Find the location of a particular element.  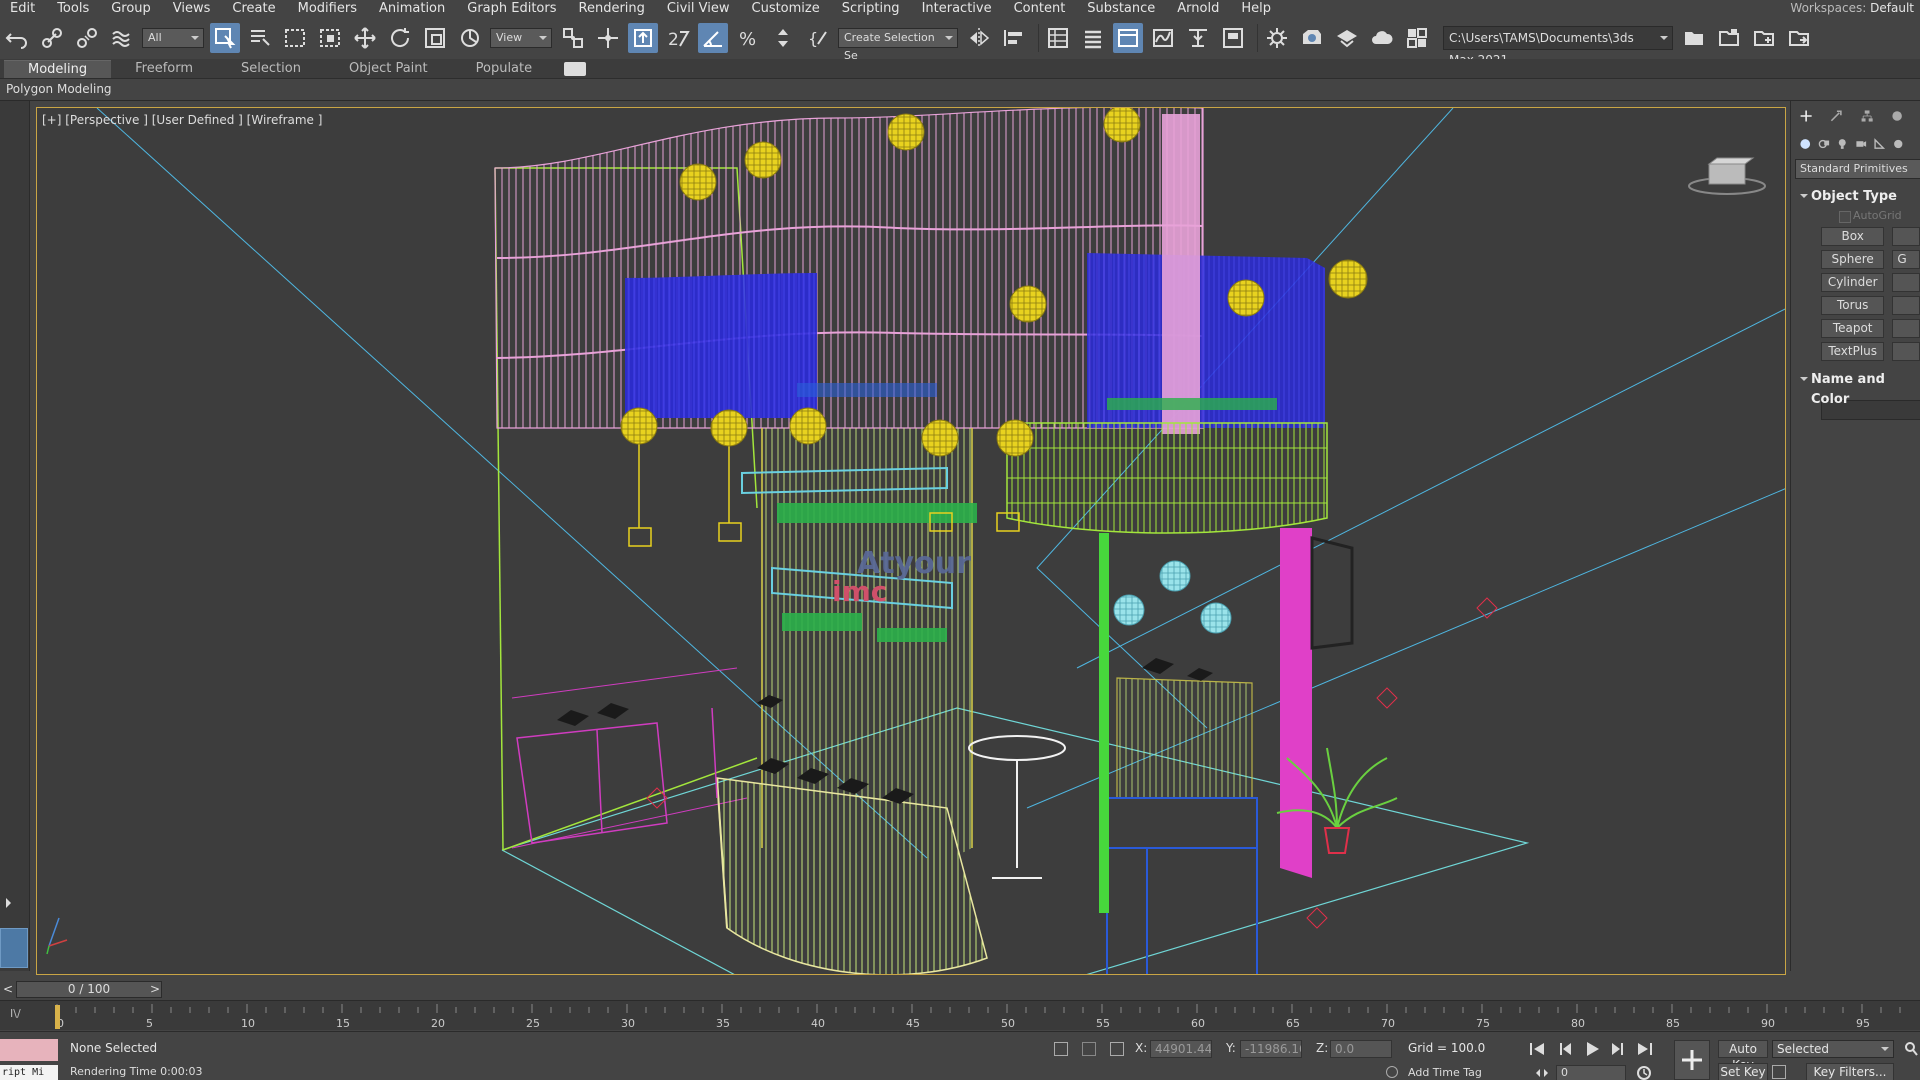

selection-filter-dropdown: All is located at coordinates (173, 38).